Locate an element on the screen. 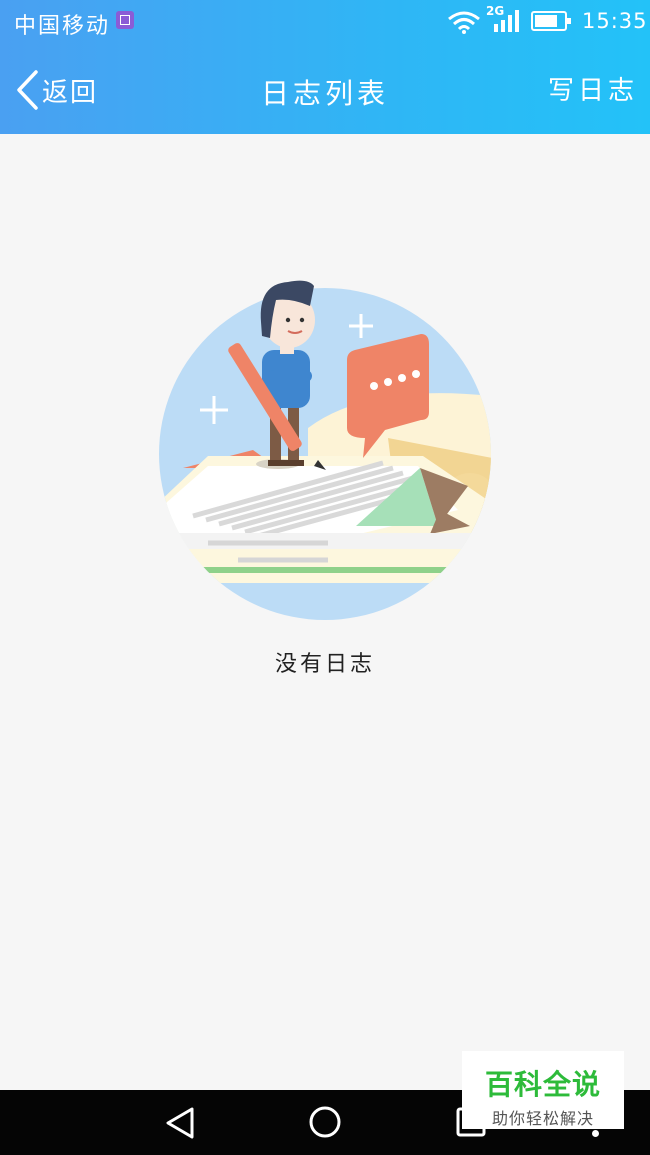 This screenshot has height=1155, width=650. app-header: 中国移动 2G 15:35 返回 日志列表 写日志 is located at coordinates (325, 67).